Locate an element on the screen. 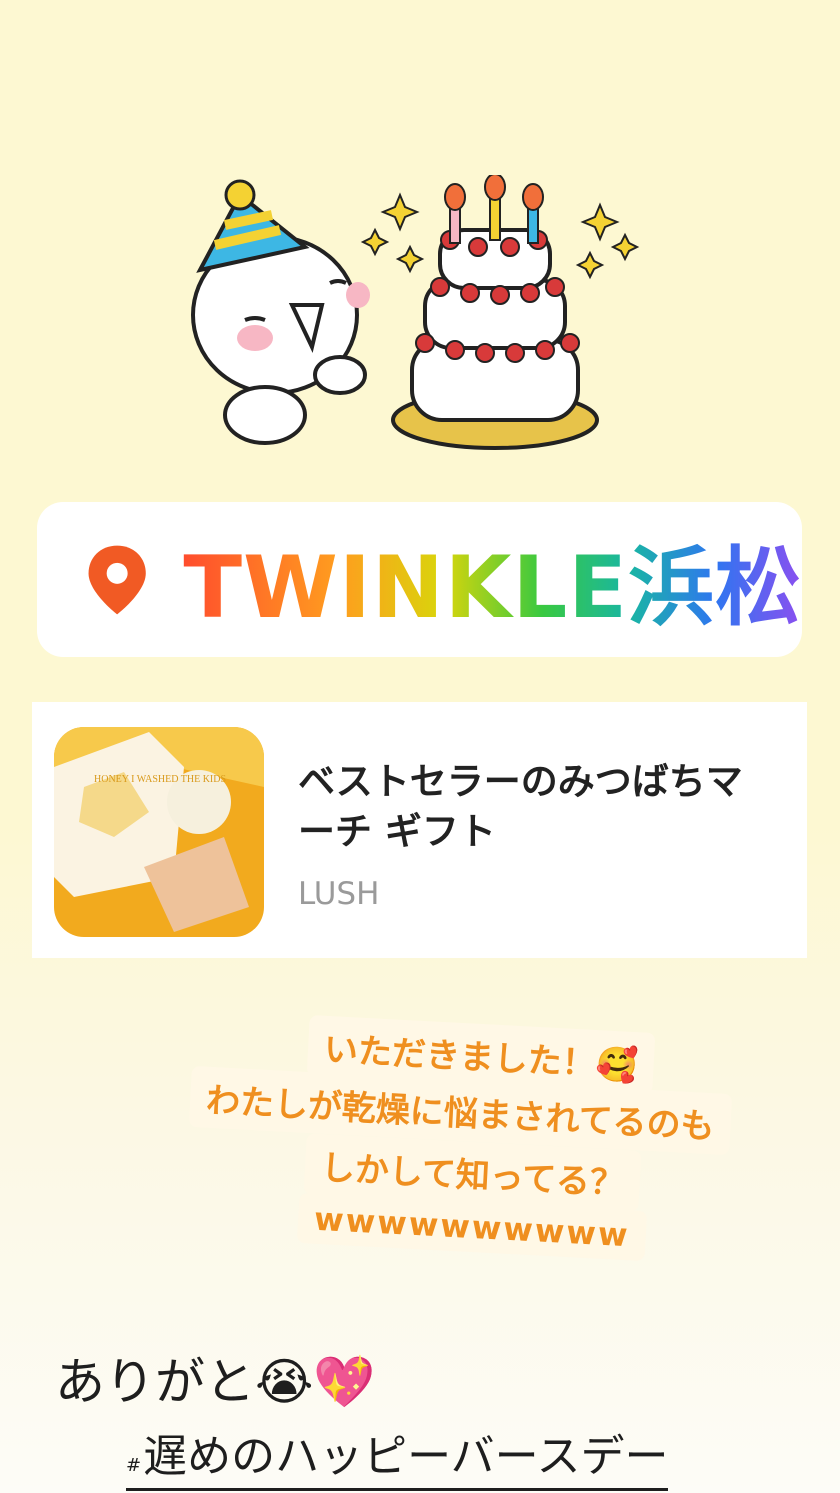 This screenshot has width=840, height=1493. hashtag-text: 遅めのハッピーバースデー is located at coordinates (406, 1456).